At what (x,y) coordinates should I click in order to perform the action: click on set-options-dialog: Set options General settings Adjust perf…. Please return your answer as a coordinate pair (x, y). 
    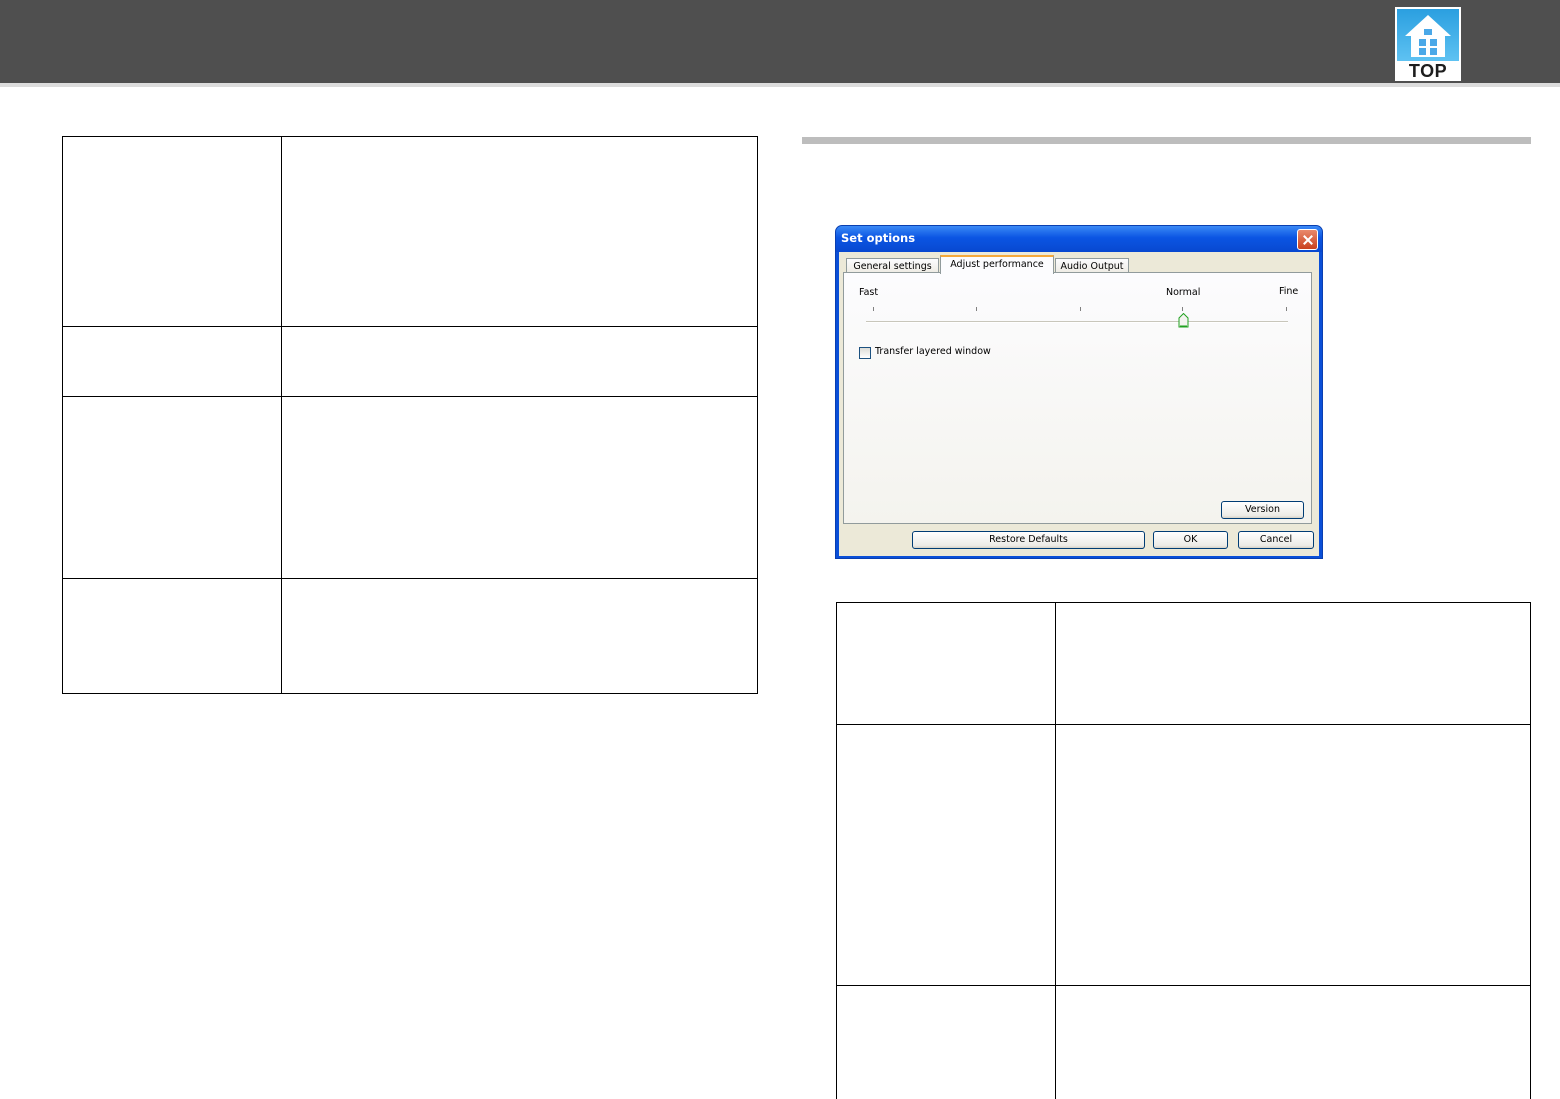
    Looking at the image, I should click on (1079, 392).